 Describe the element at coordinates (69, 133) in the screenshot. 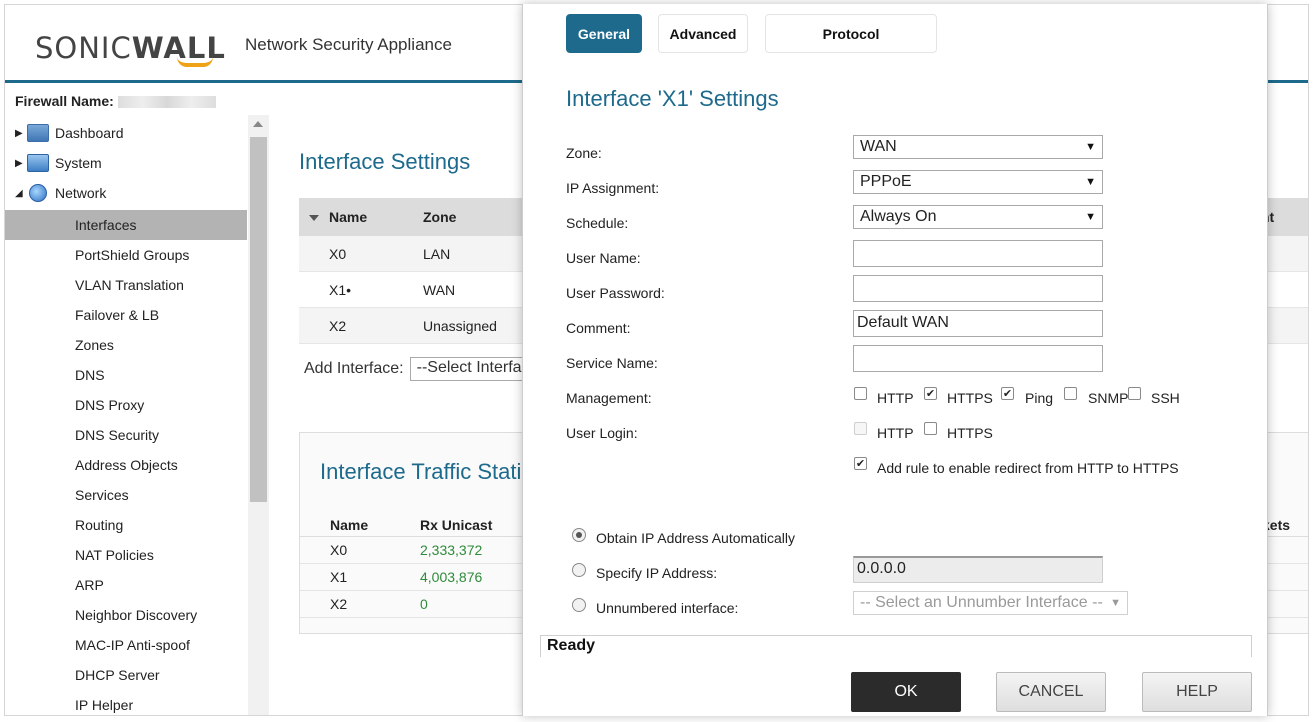

I see `sidebar-item-dashboard: ▶ Dashboard` at that location.